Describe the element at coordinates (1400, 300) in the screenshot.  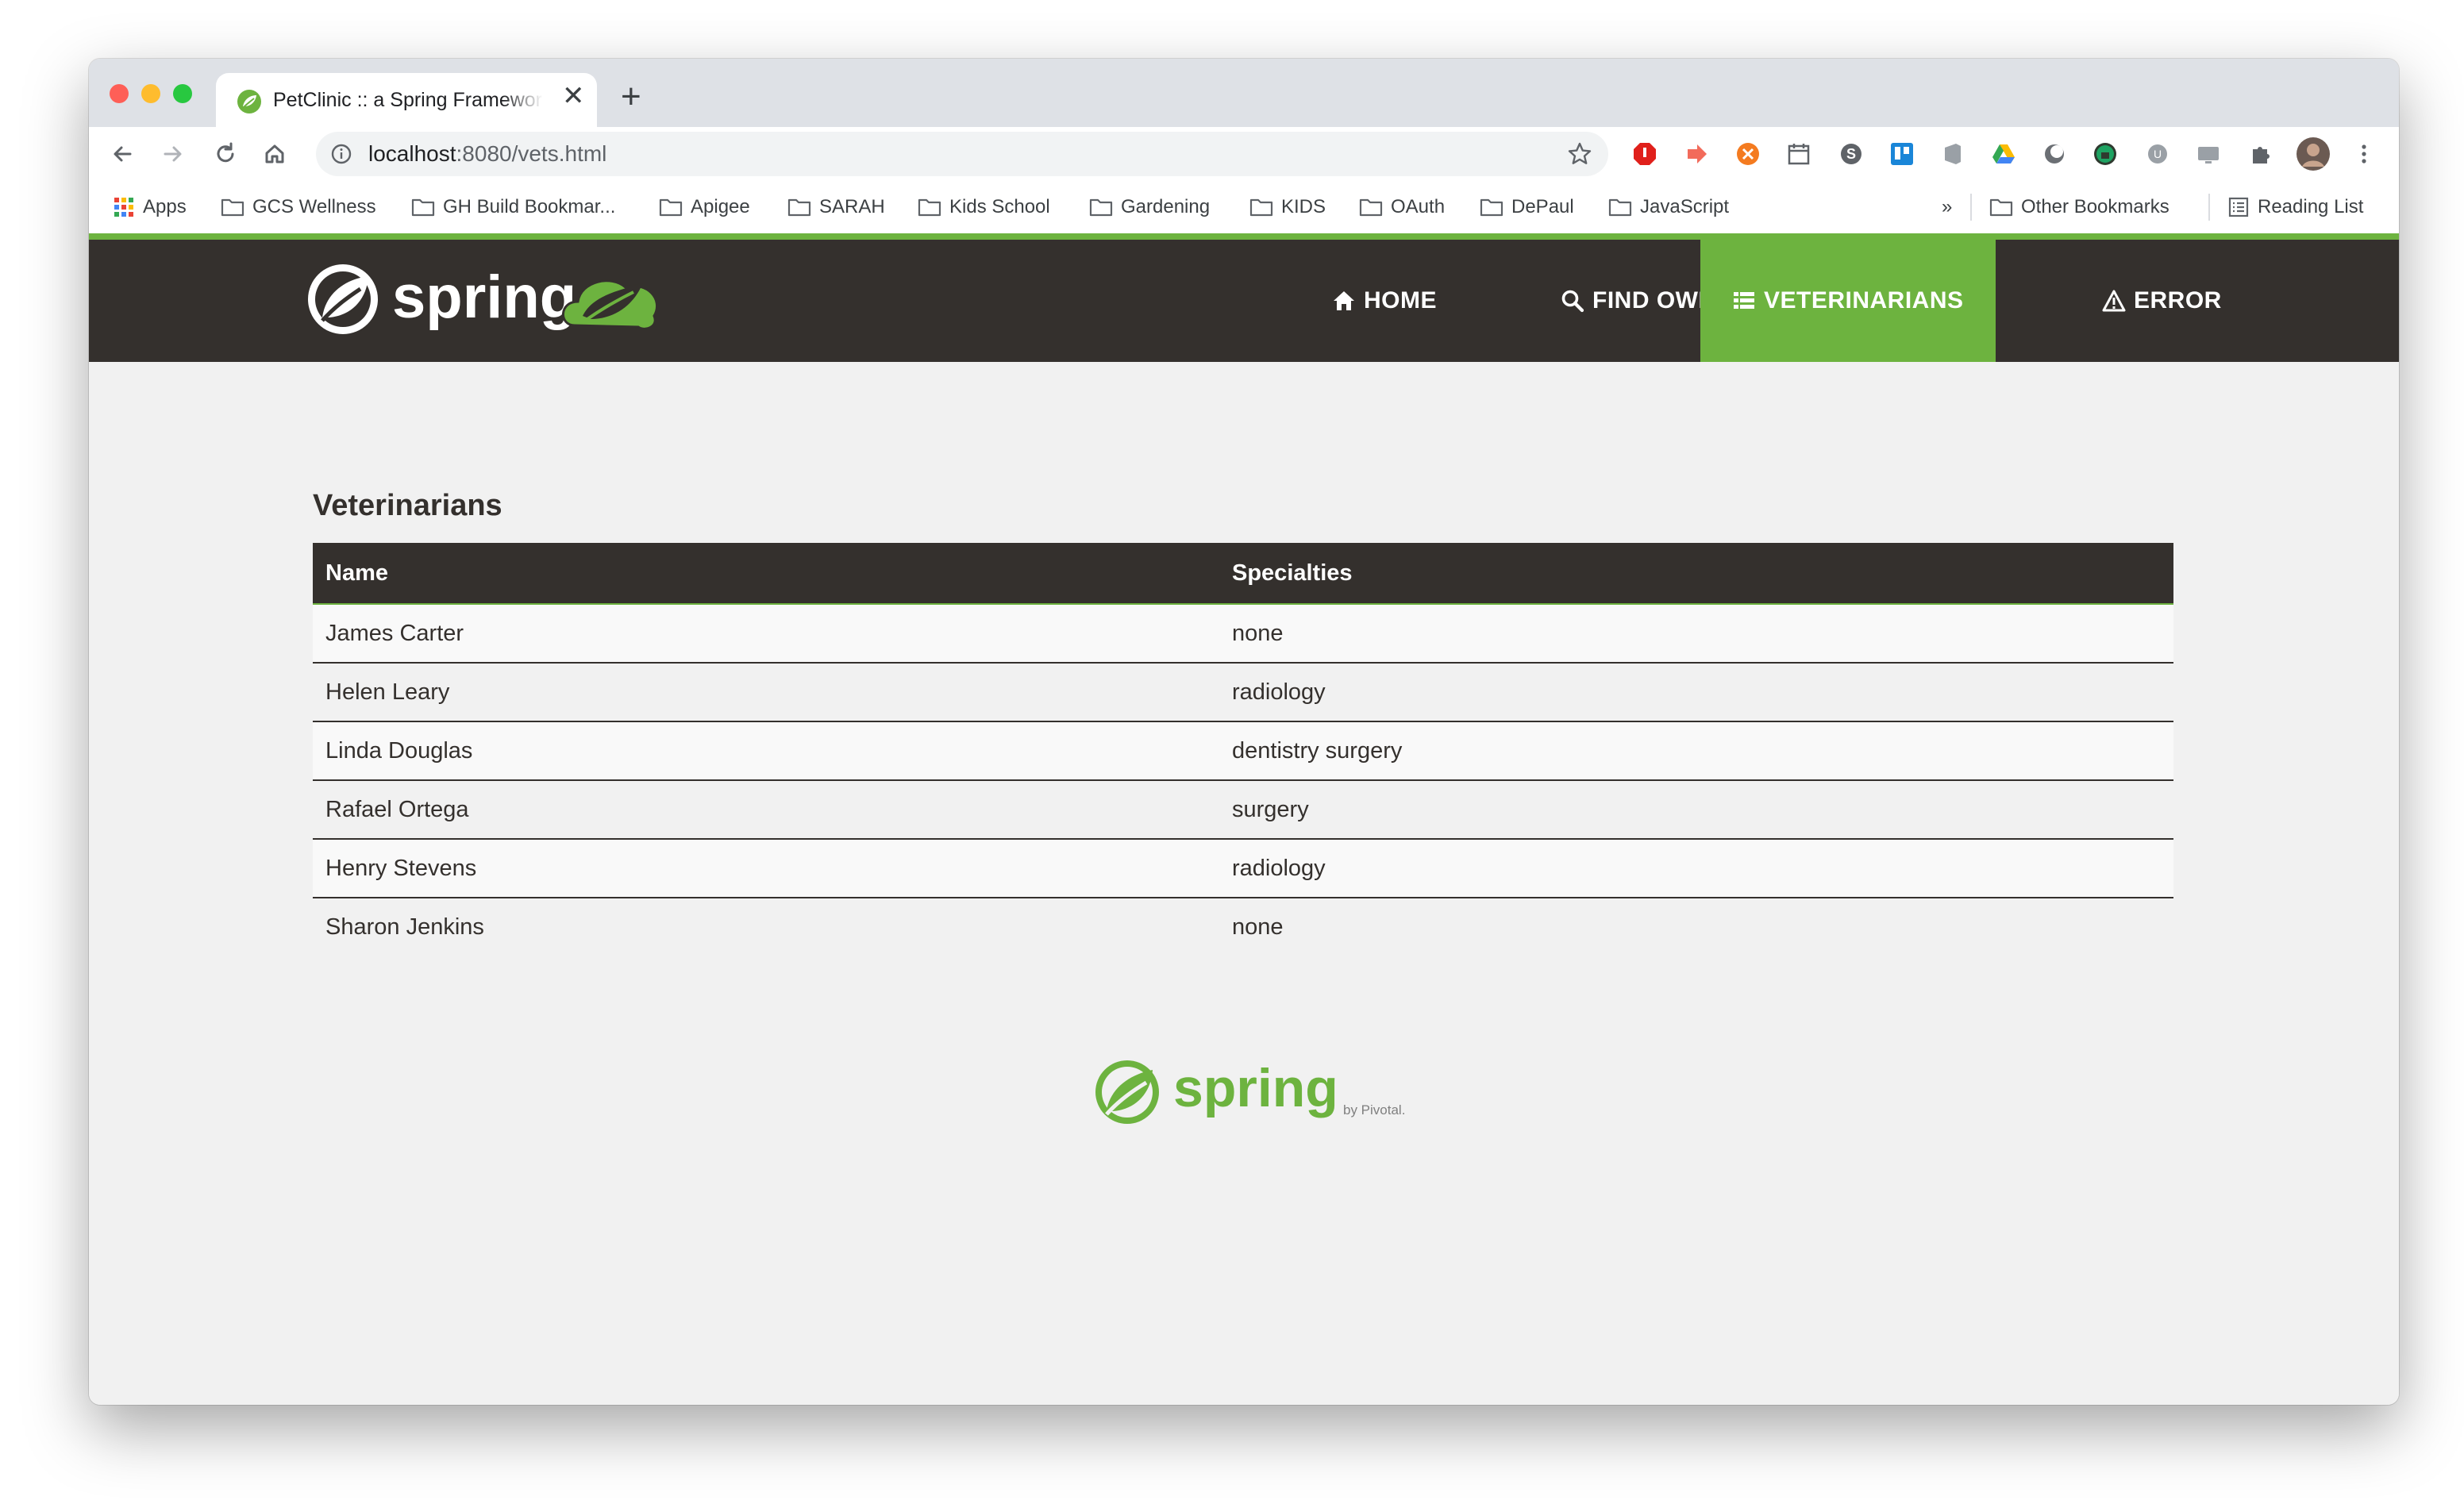
I see `nav-home-label: HOME` at that location.